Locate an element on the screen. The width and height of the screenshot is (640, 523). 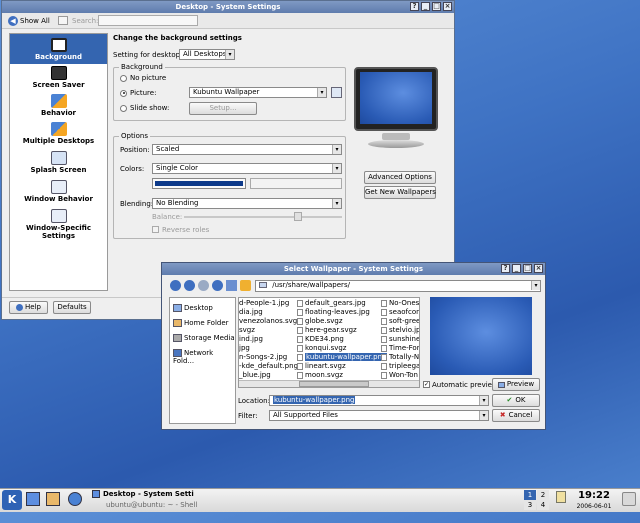
position-combo: Scaled ▾ is located at coordinates (247, 149).